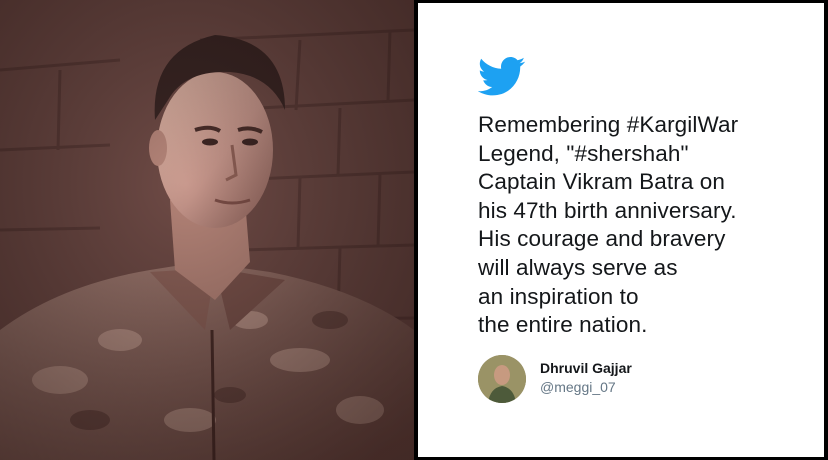  What do you see at coordinates (586, 368) in the screenshot?
I see `author-name: Dhruvil Gajjar` at bounding box center [586, 368].